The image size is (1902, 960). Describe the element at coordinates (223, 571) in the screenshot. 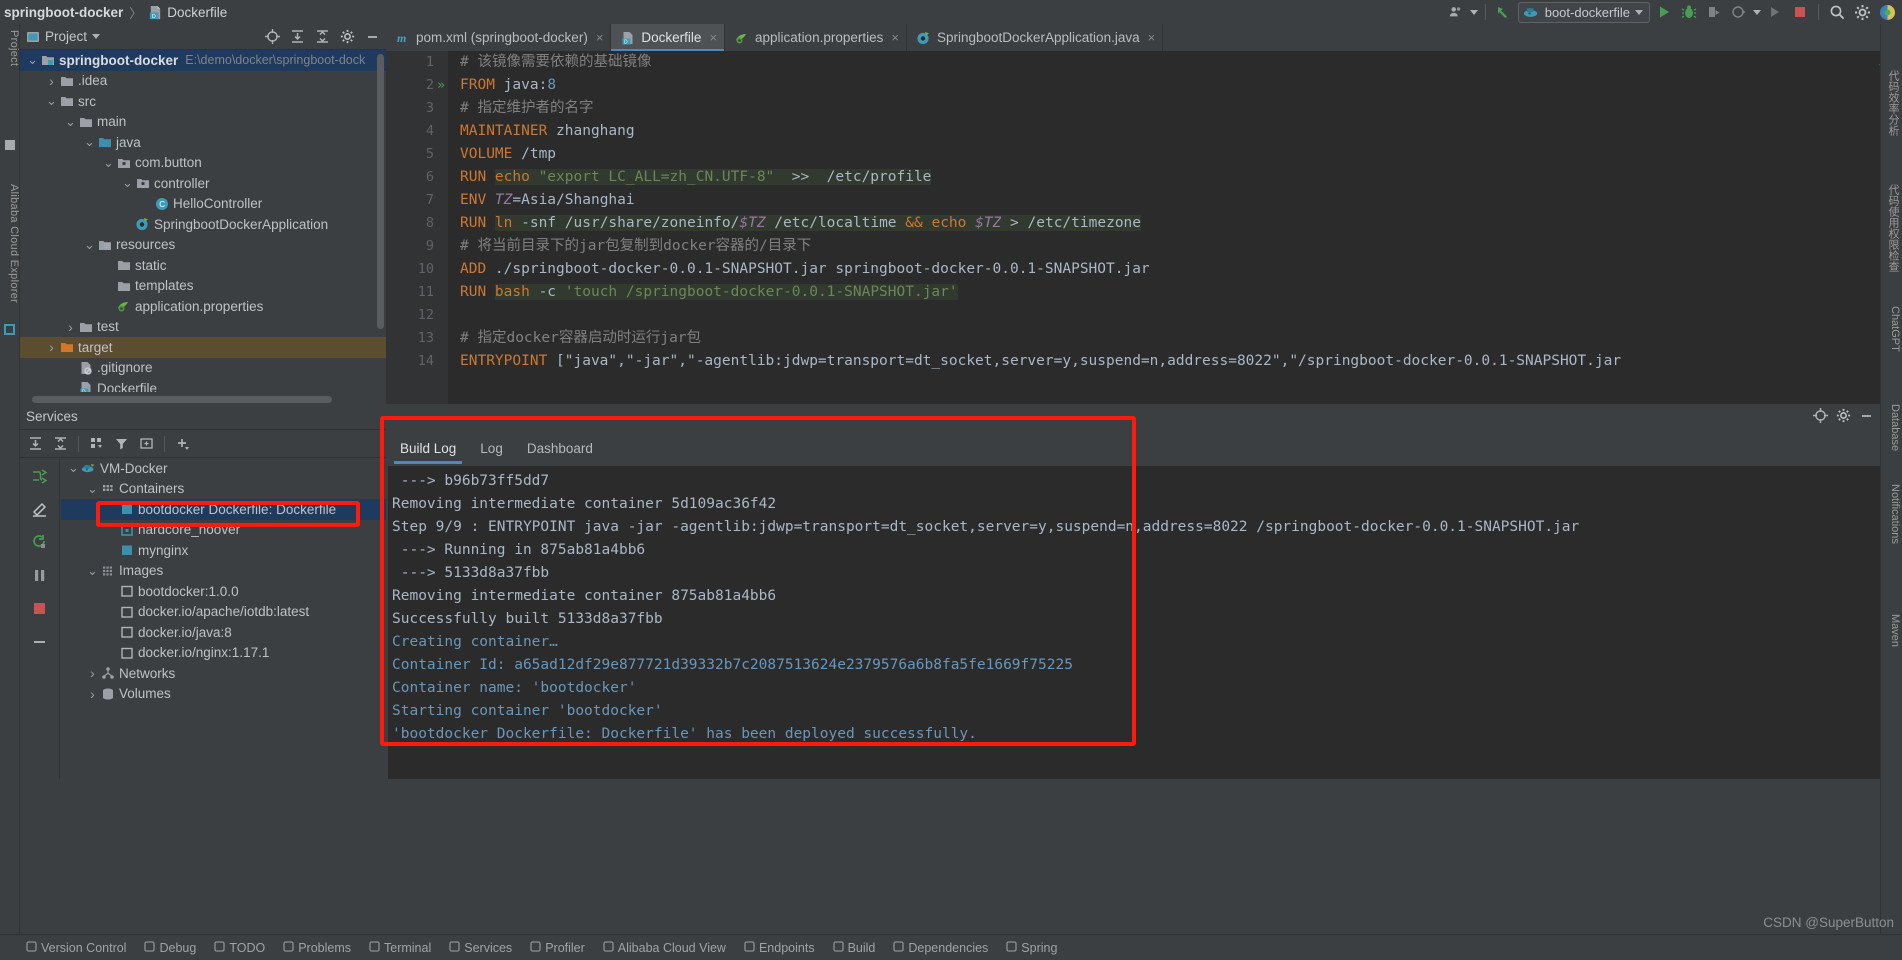

I see `service-node-images: ⌄ Images` at that location.